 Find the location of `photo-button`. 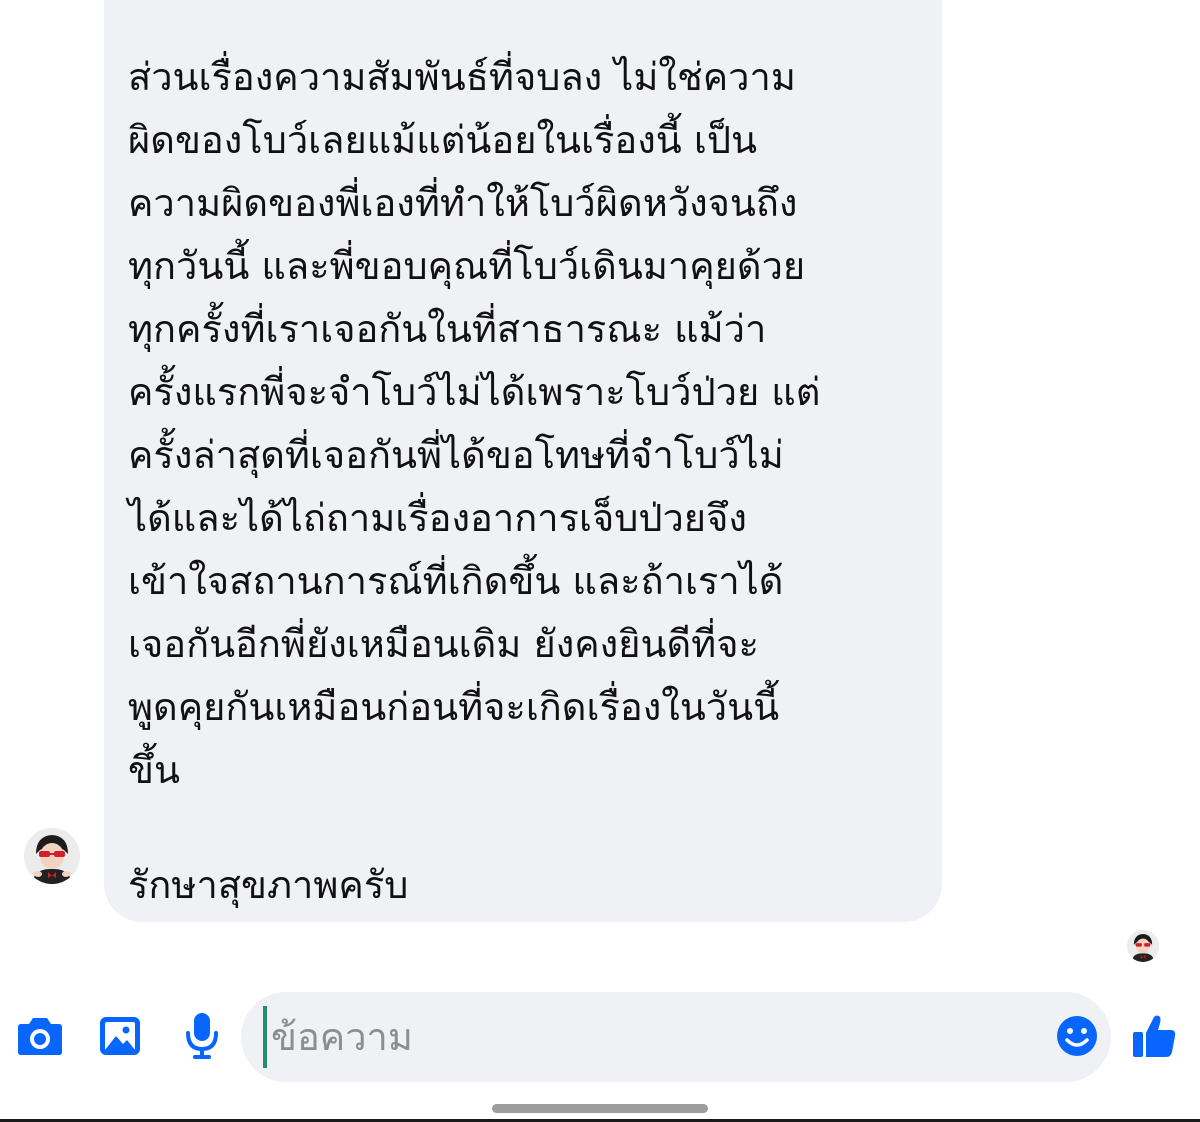

photo-button is located at coordinates (120, 1036).